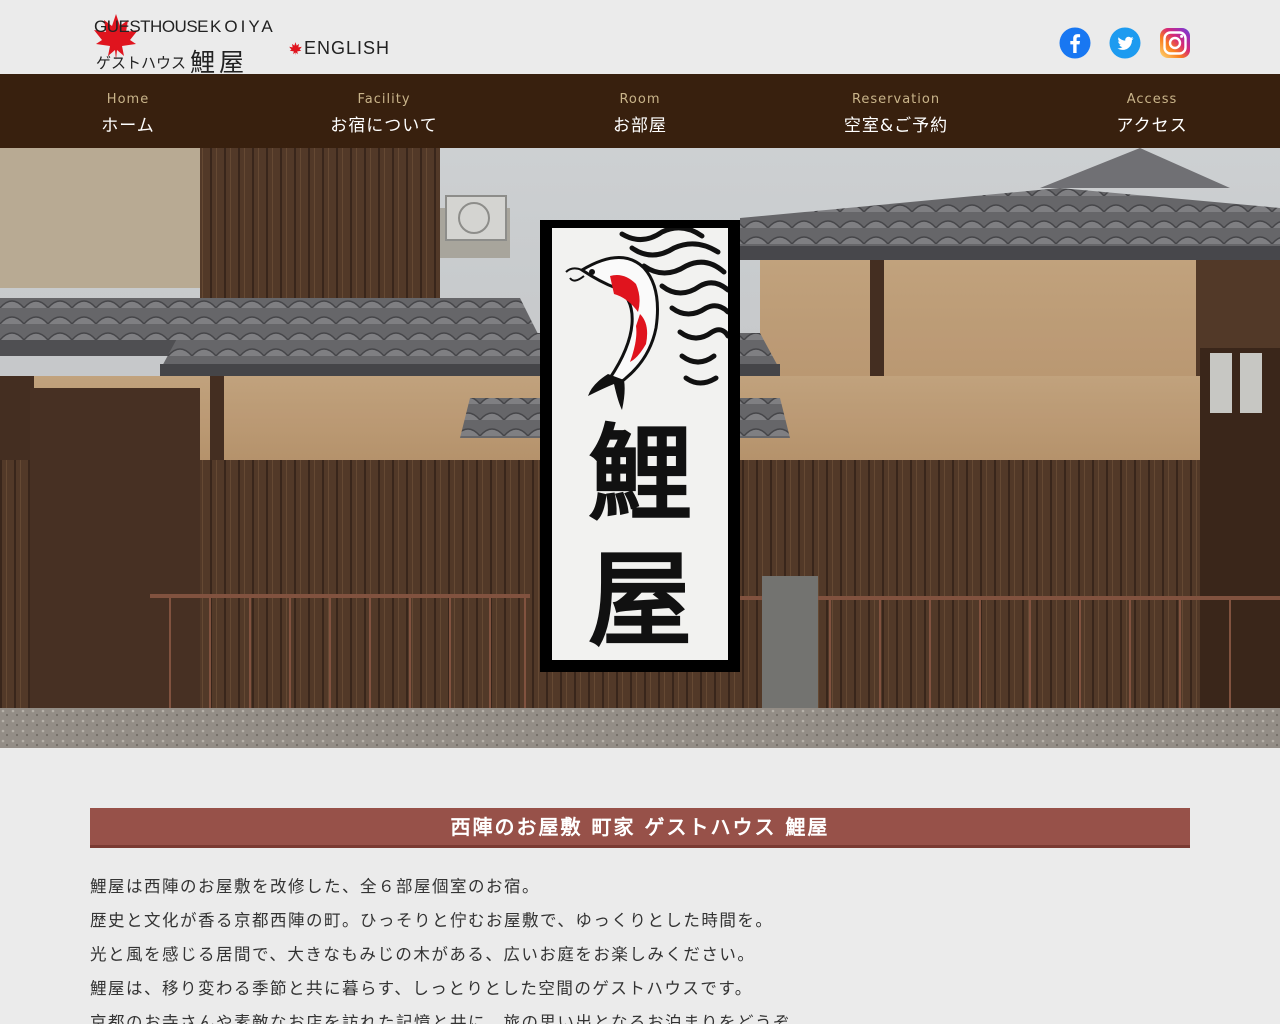  What do you see at coordinates (1152, 111) in the screenshot?
I see `nav-item-access: Access アクセス` at bounding box center [1152, 111].